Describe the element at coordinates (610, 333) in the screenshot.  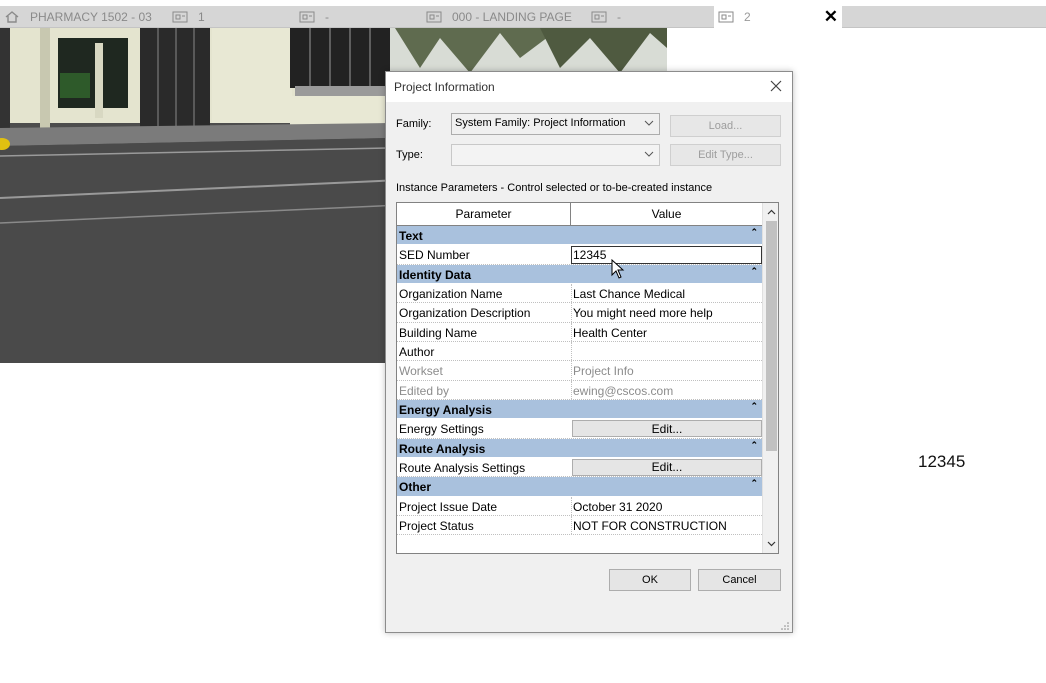
I see `param-value: Health Center` at that location.